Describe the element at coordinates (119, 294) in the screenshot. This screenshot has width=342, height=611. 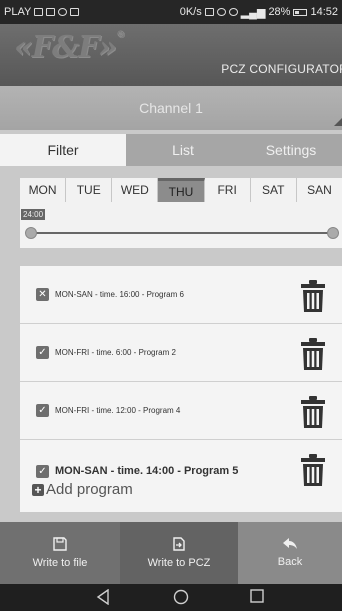
I see `program-label: MON-SAN - time. 16:00 - Program 6` at that location.